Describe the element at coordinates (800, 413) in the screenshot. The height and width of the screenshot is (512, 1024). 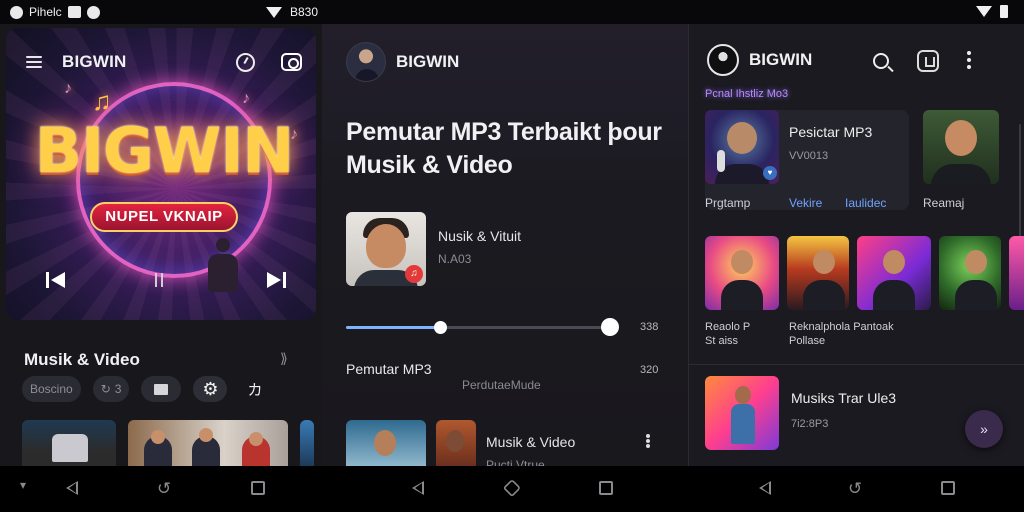
I see `list-item: Musiks Trar Ule3 7i2:8P3` at that location.